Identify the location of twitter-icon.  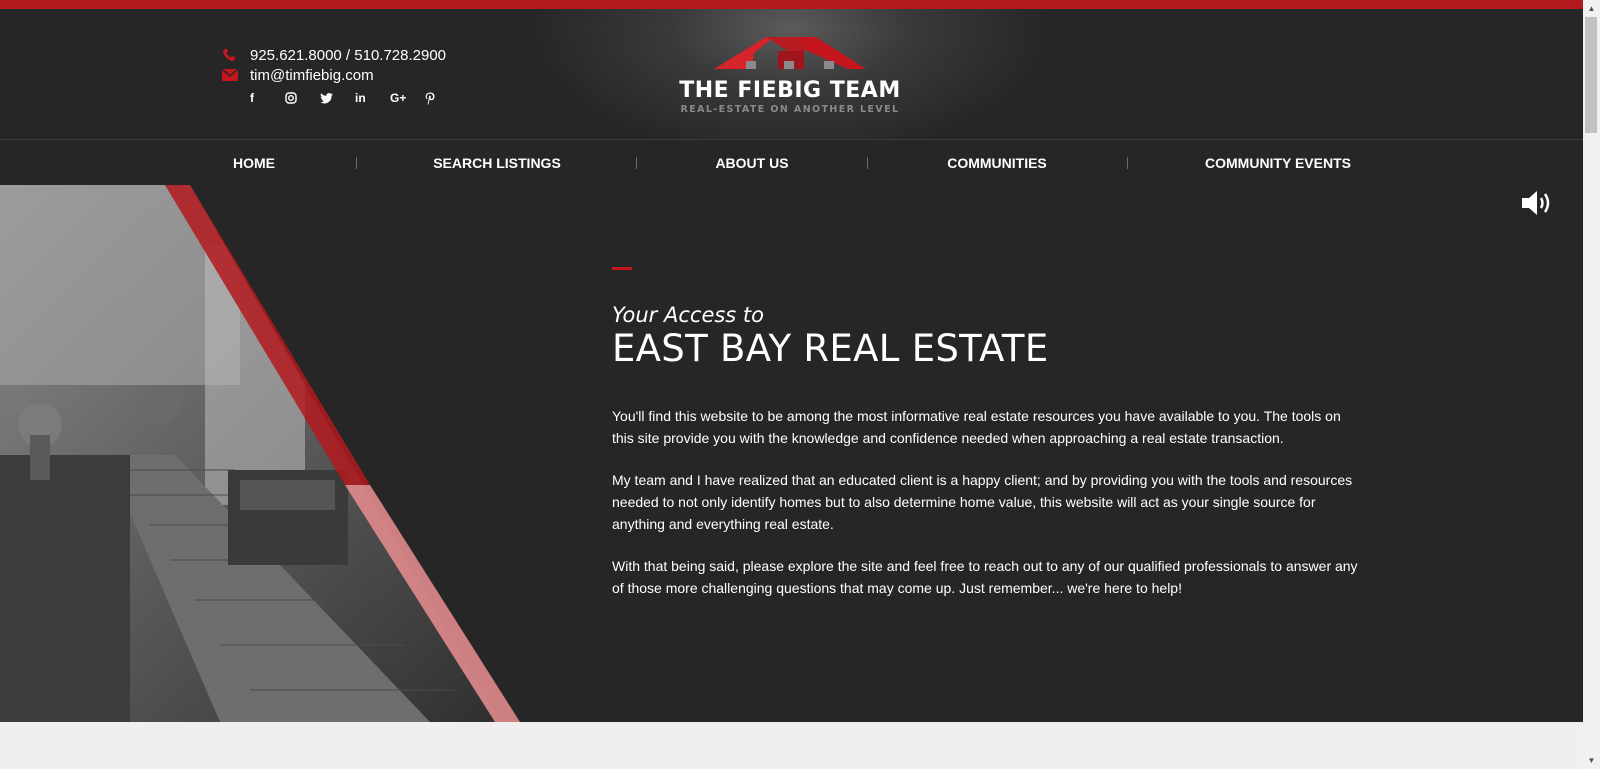
(337, 98).